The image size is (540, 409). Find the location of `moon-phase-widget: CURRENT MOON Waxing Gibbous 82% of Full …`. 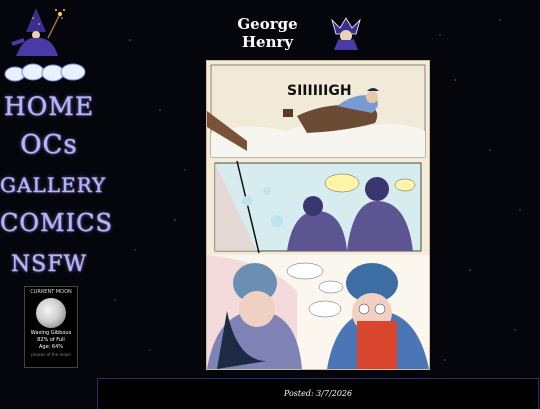

moon-phase-widget: CURRENT MOON Waxing Gibbous 82% of Full … is located at coordinates (51, 327).